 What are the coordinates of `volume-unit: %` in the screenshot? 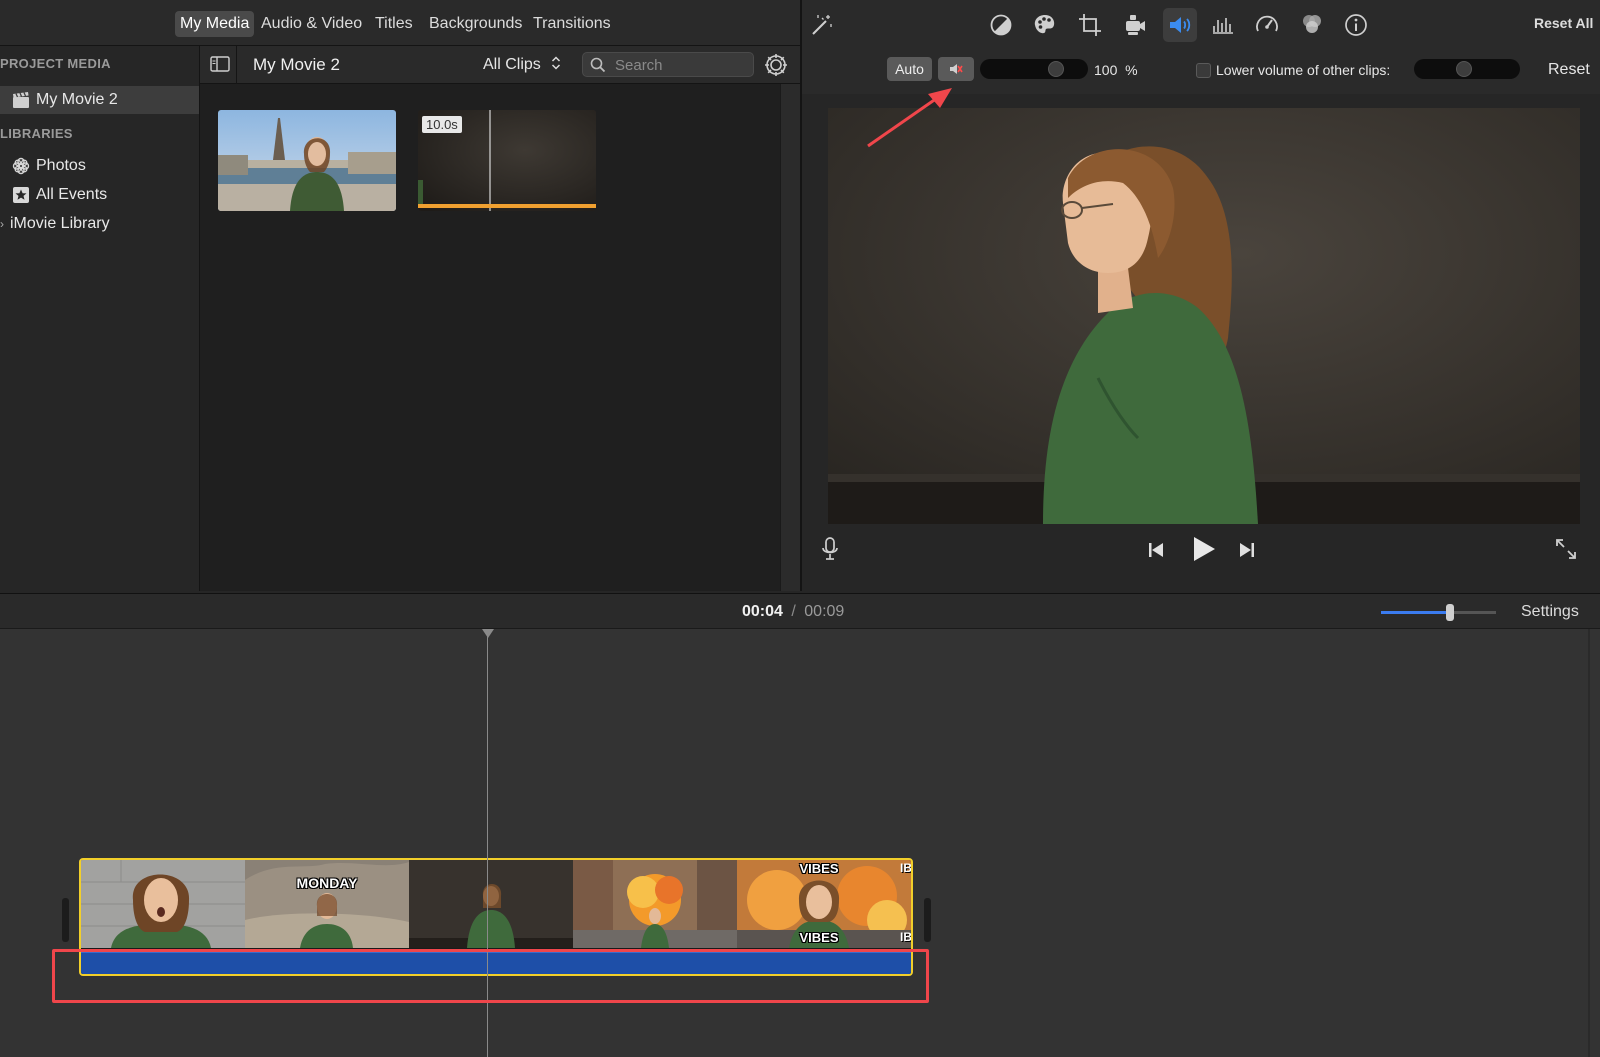 It's located at (1131, 70).